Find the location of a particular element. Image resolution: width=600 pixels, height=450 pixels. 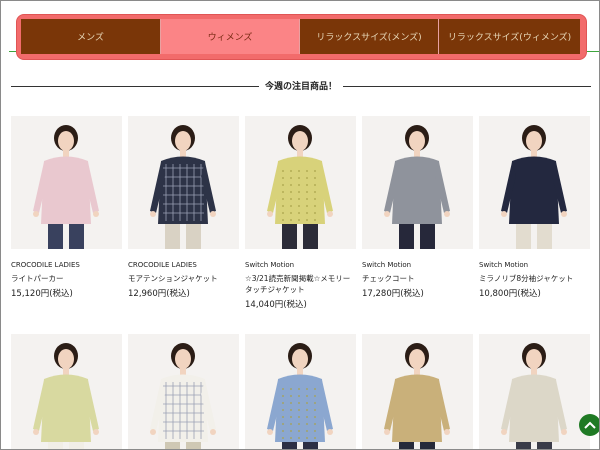

section-heading: 今週の注目商品！ is located at coordinates (300, 86).